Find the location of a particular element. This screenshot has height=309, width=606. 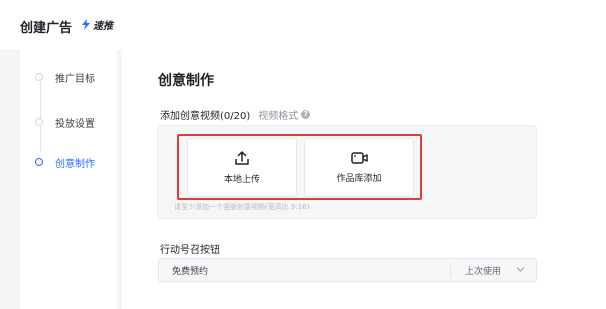

page-title: 创建广告 is located at coordinates (46, 28).